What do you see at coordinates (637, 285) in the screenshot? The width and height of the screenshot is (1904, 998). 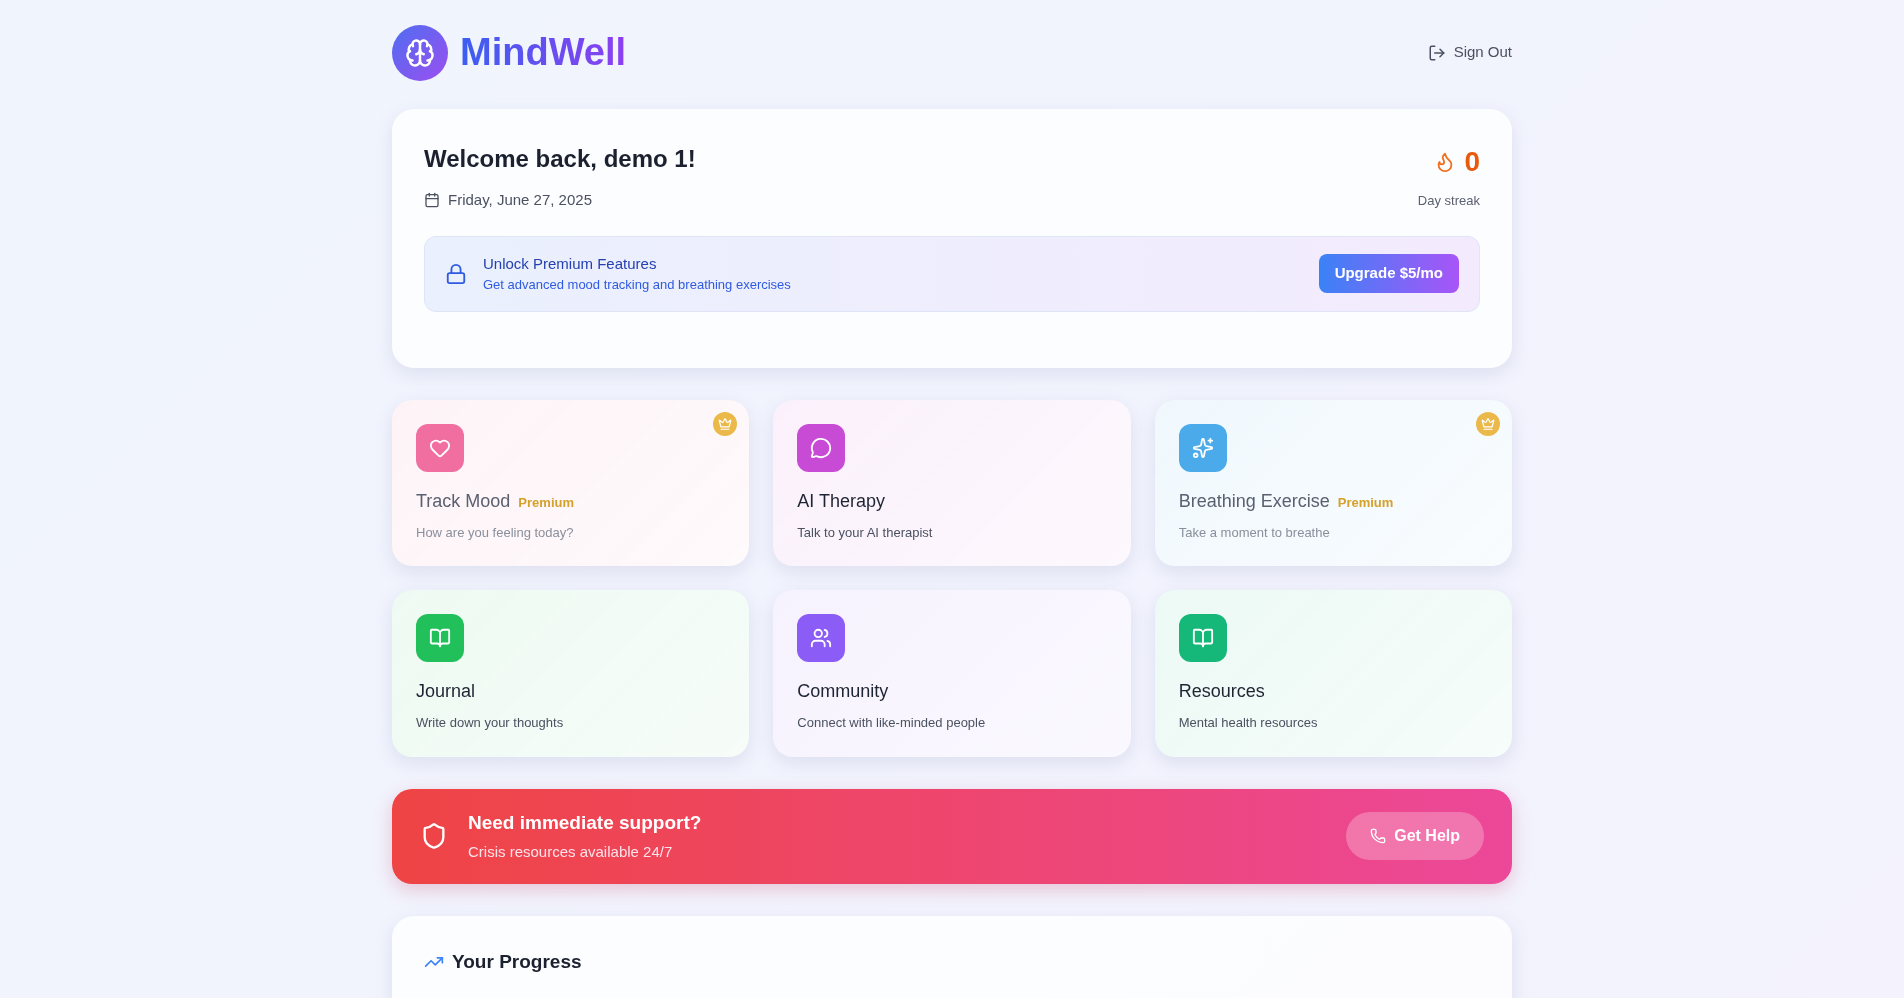 I see `banner-subtitle: Get advanced mood tracking and breathing exercises` at bounding box center [637, 285].